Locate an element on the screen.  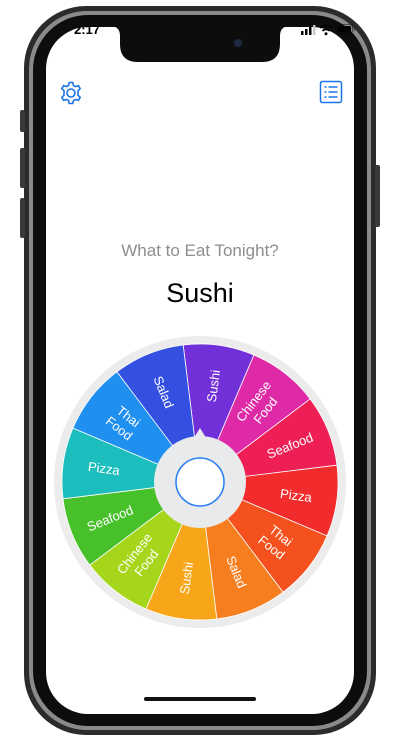
home-indicator is located at coordinates (200, 699).